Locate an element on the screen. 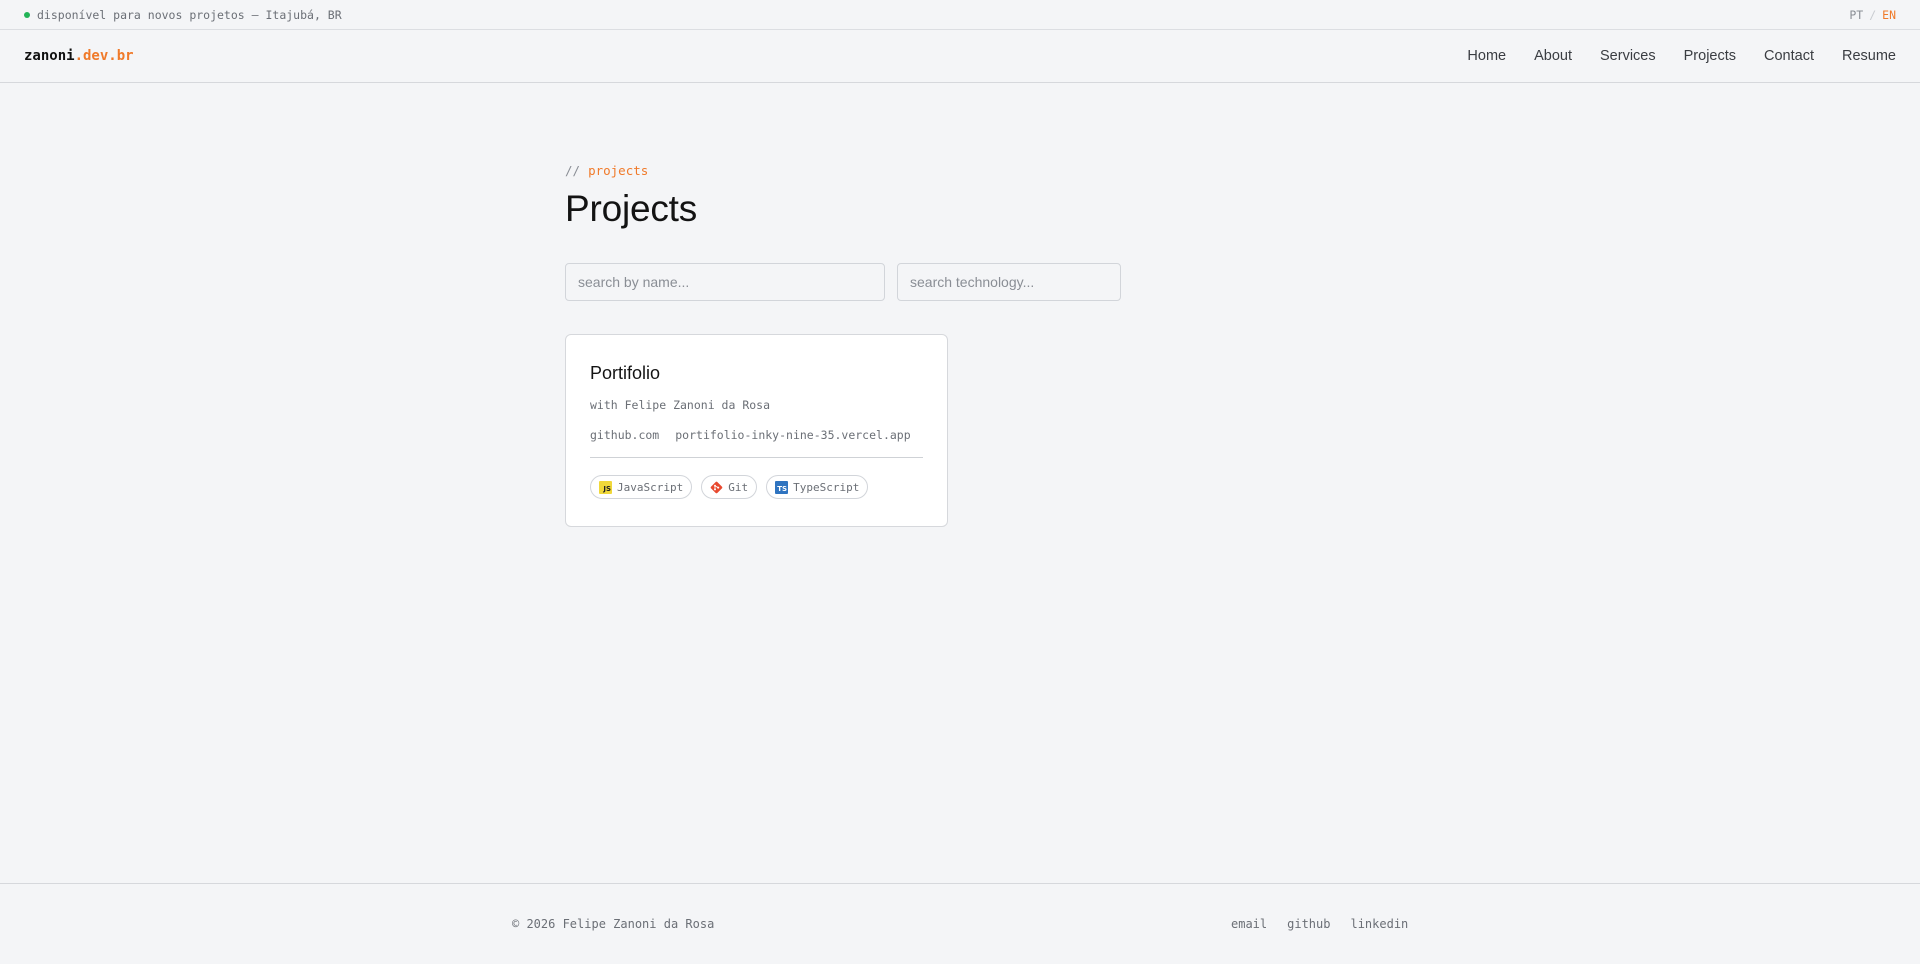 The image size is (1920, 964). project-subtitle: with Felipe Zanoni da Rosa is located at coordinates (680, 405).